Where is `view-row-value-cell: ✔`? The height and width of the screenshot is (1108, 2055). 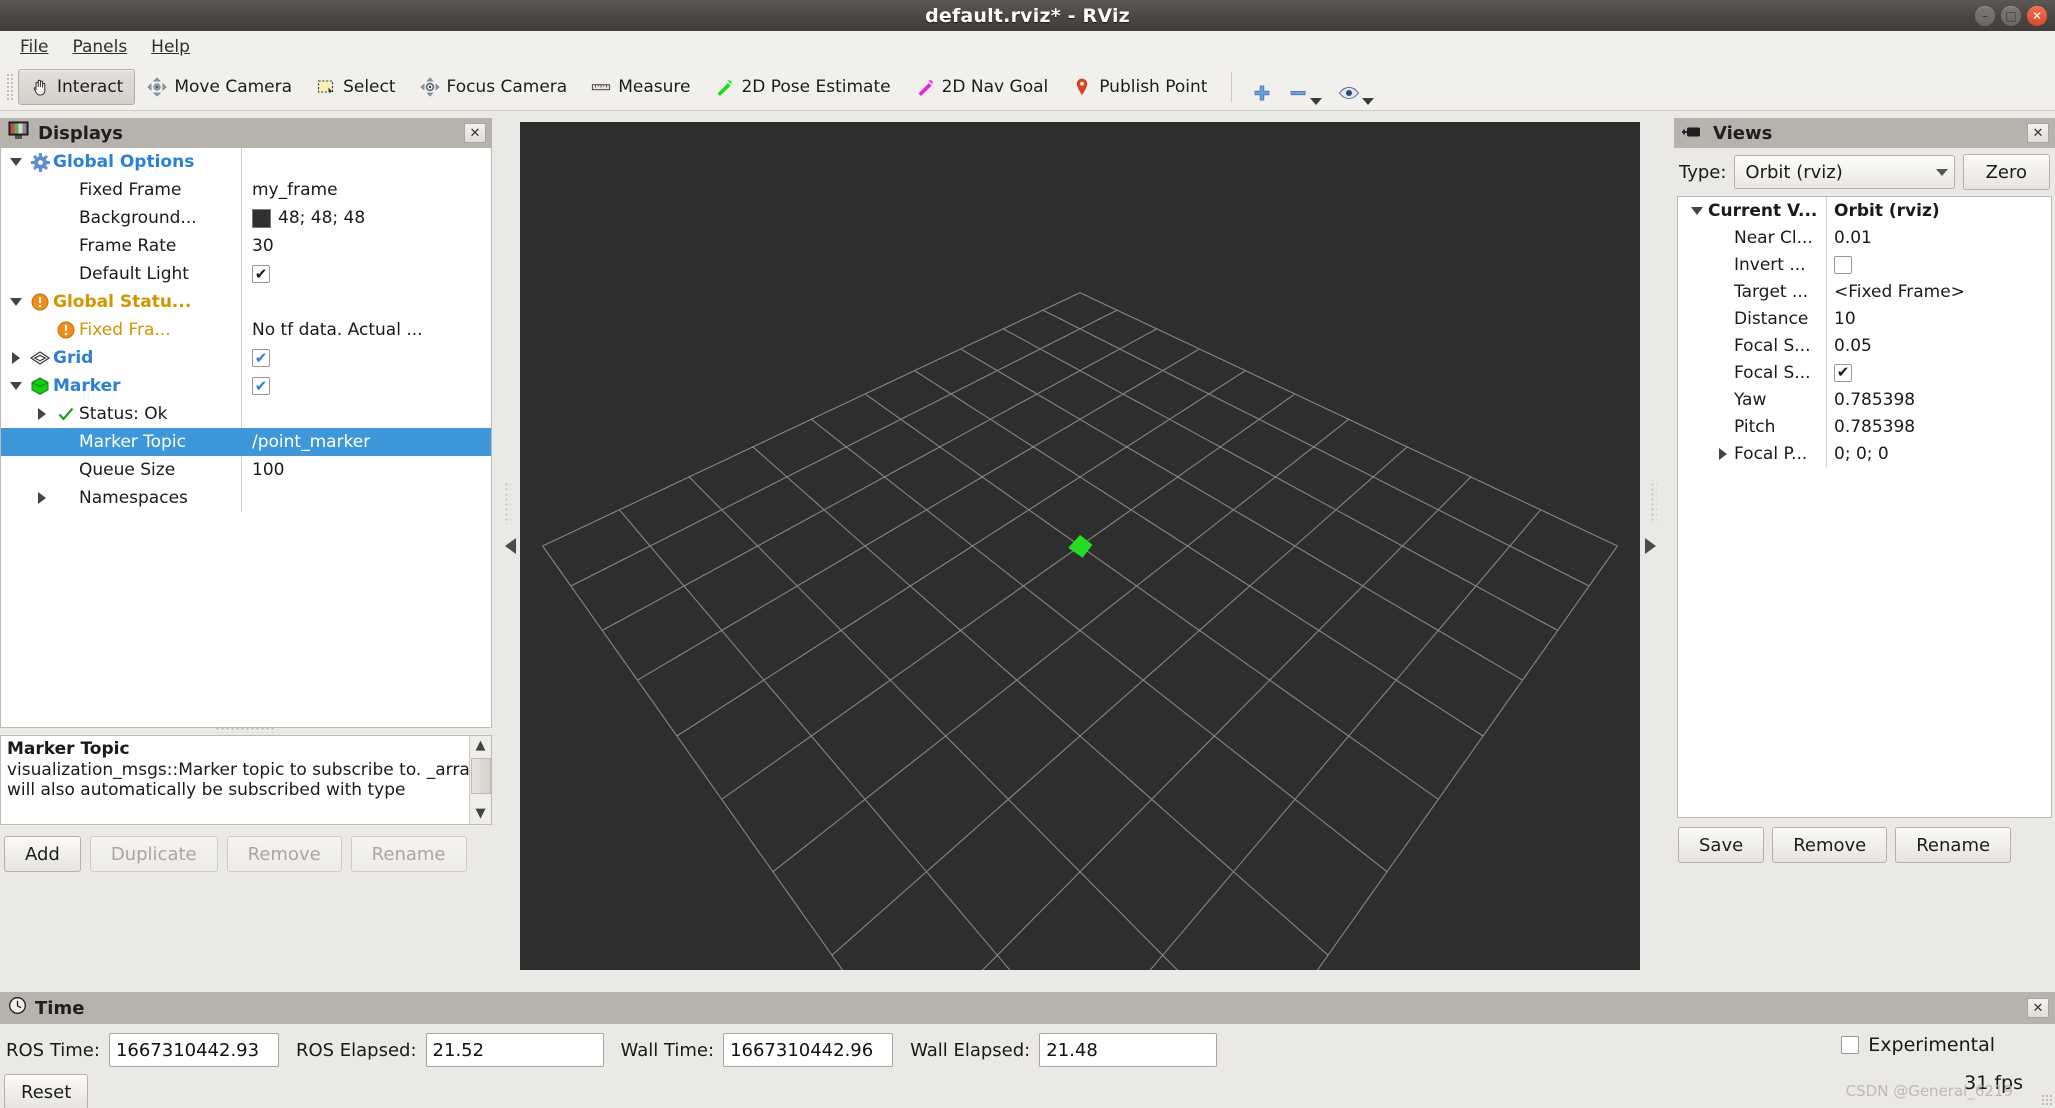 view-row-value-cell: ✔ is located at coordinates (1938, 372).